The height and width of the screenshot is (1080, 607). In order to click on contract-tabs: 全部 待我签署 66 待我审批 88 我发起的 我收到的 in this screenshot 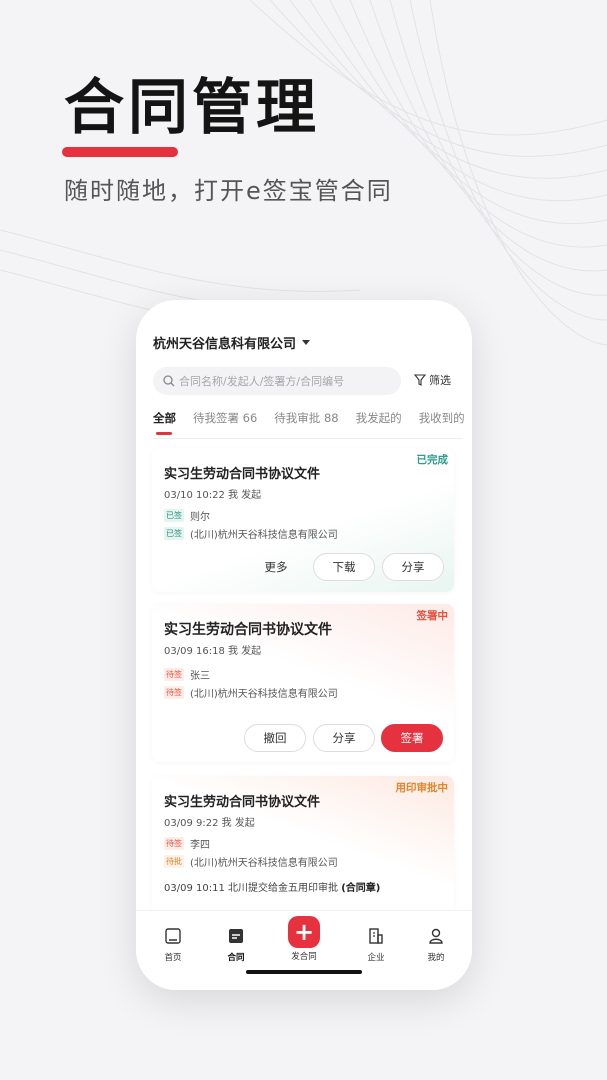, I will do `click(312, 424)`.